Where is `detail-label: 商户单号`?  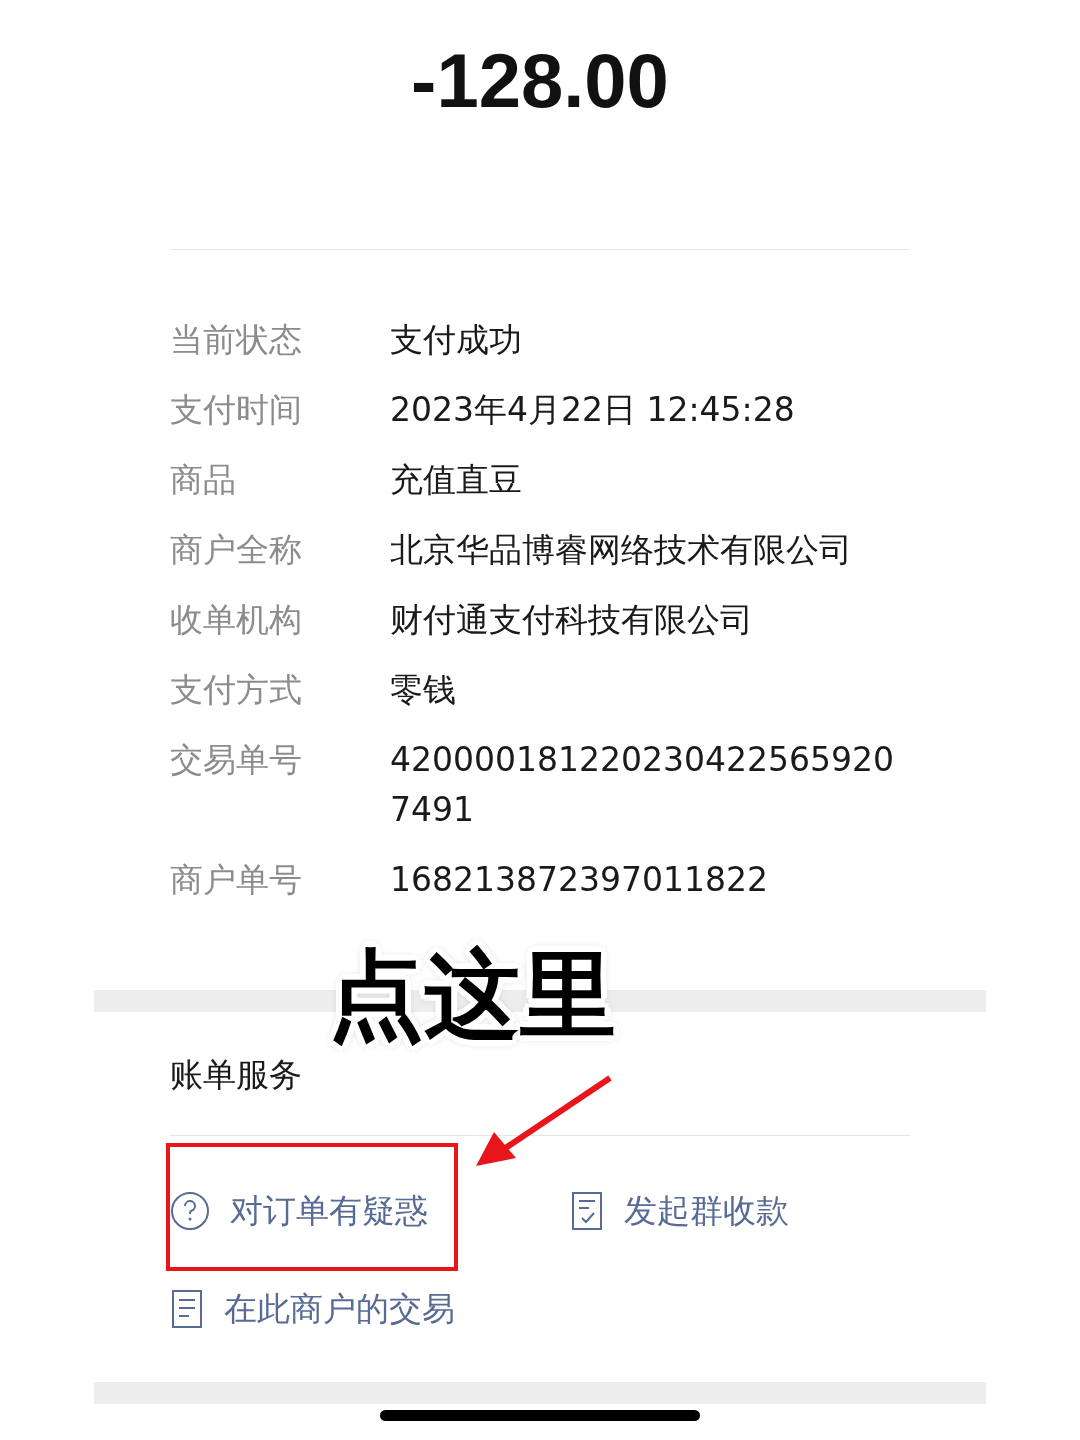 detail-label: 商户单号 is located at coordinates (236, 880).